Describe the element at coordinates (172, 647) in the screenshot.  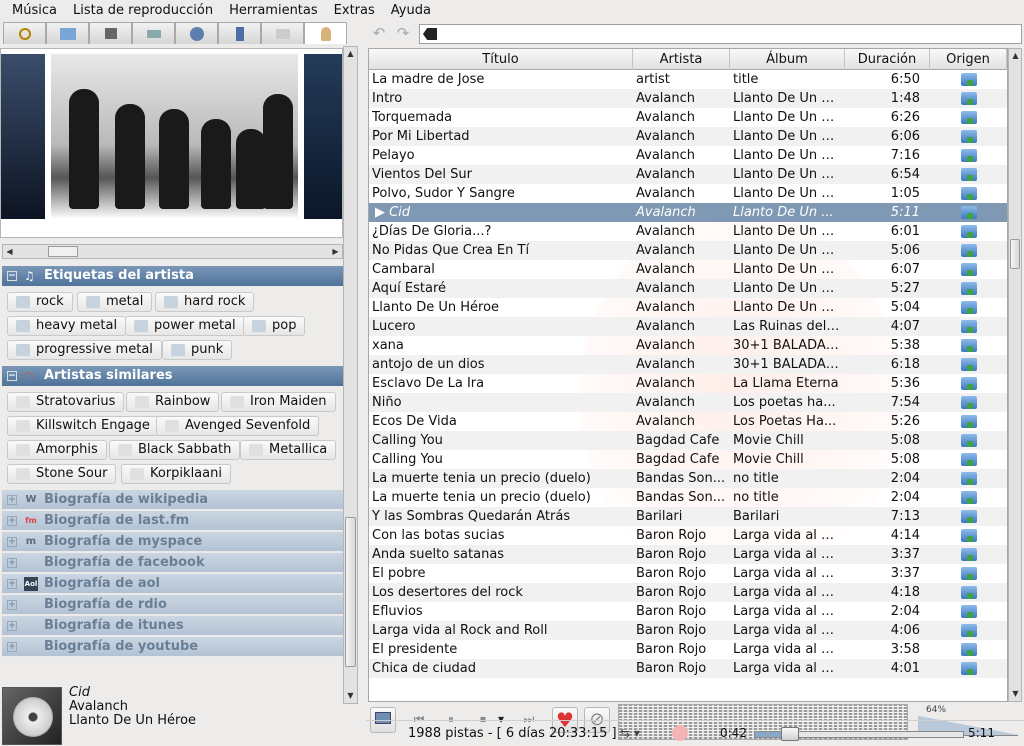
I see `bio-youtube: + Biografía de youtube` at that location.